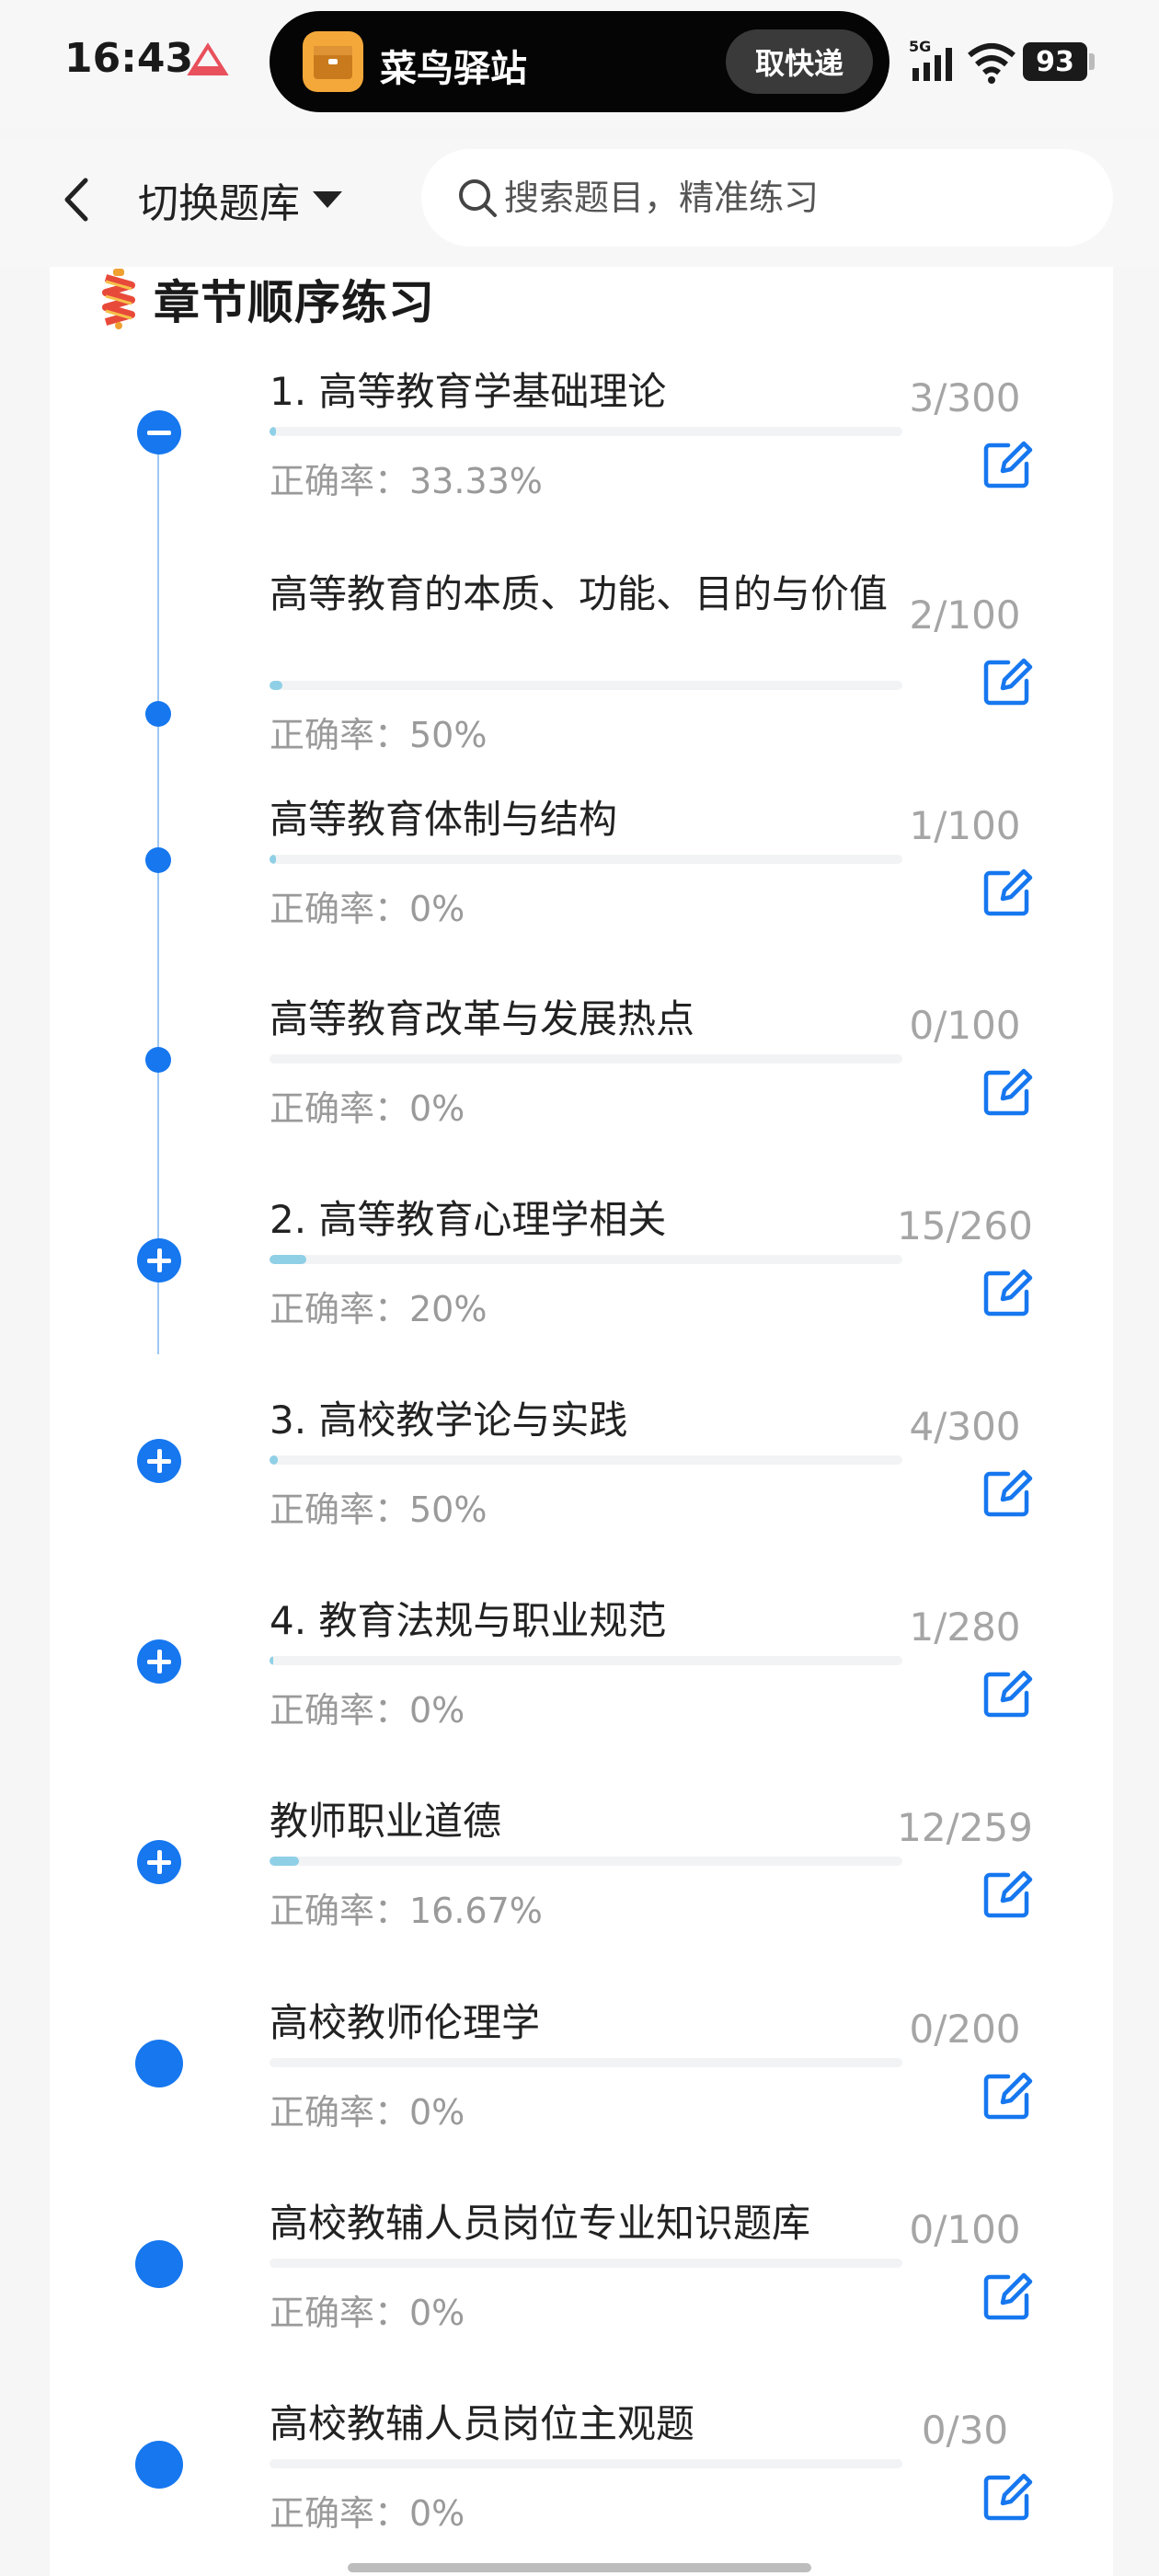  I want to click on progress-count: 15/260, so click(965, 1225).